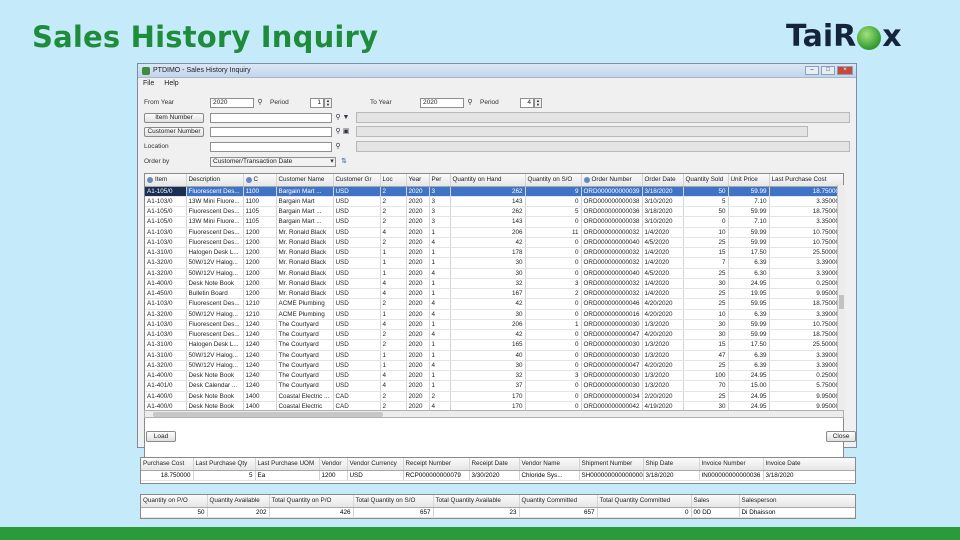  What do you see at coordinates (806, 180) in the screenshot?
I see `col-header: Last Purchase Cost` at bounding box center [806, 180].